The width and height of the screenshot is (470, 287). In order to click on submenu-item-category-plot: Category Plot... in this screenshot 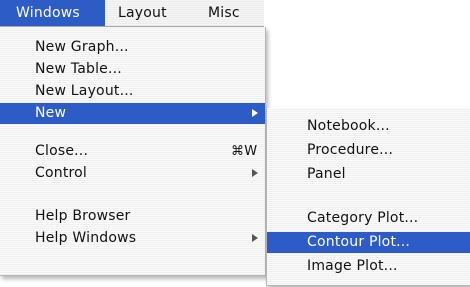, I will do `click(368, 218)`.